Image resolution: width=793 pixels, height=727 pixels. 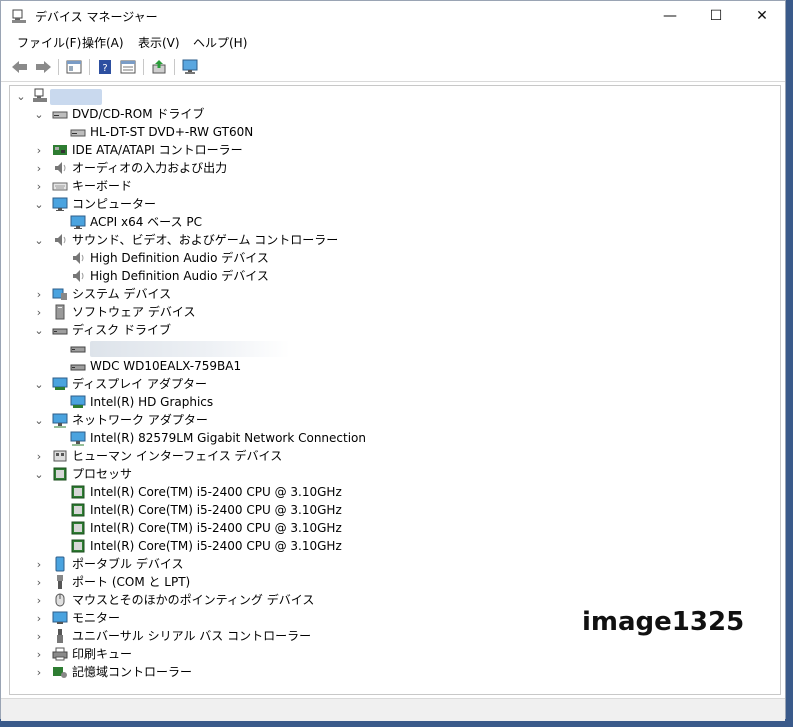 I want to click on tree-item-label: High Definition Audio デバイス, so click(x=179, y=276).